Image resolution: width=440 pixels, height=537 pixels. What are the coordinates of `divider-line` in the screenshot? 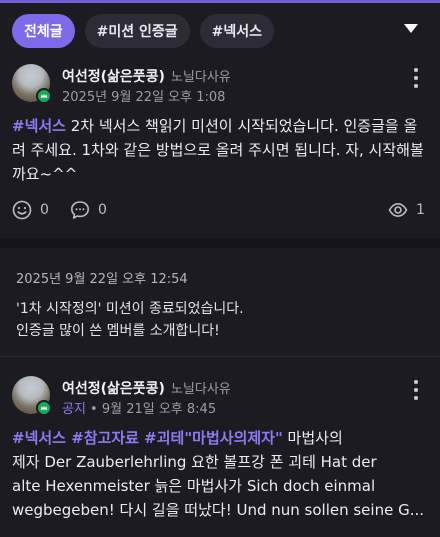 It's located at (220, 356).